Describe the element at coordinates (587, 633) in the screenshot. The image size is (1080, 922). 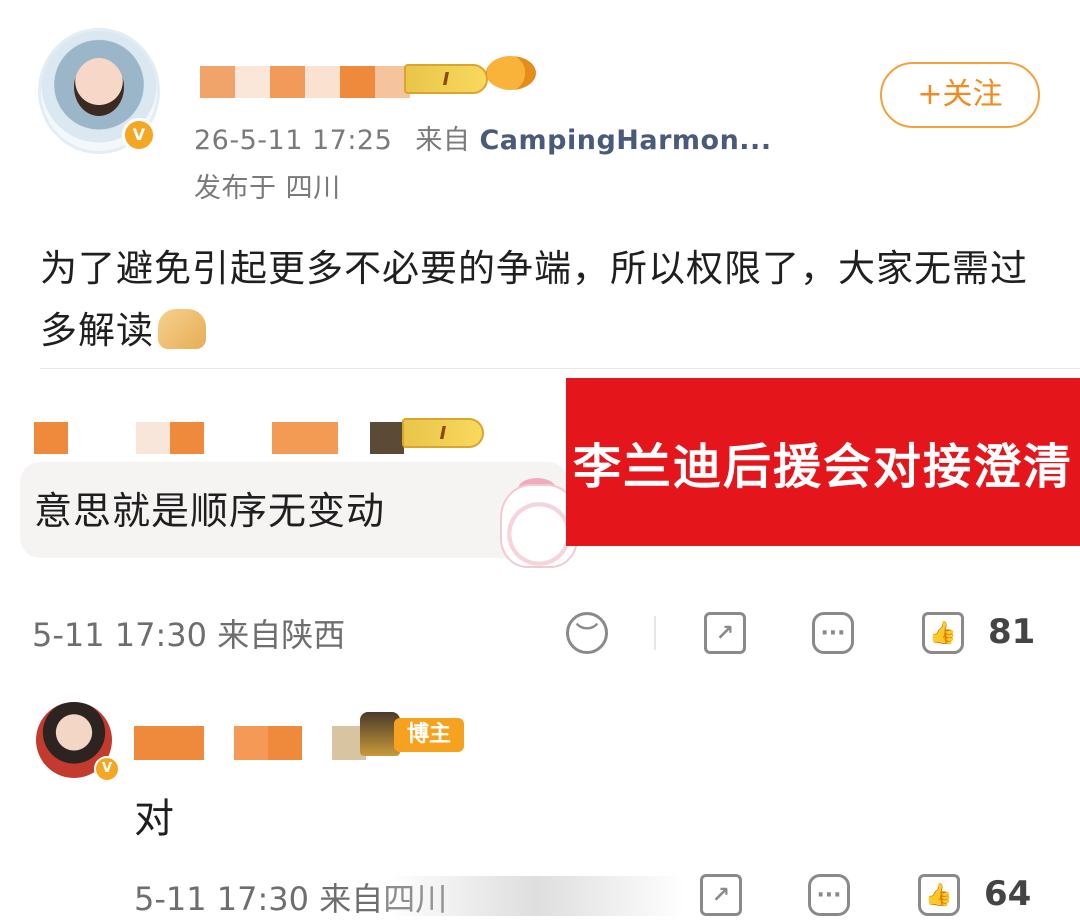
I see `dislike-icon: ︶` at that location.